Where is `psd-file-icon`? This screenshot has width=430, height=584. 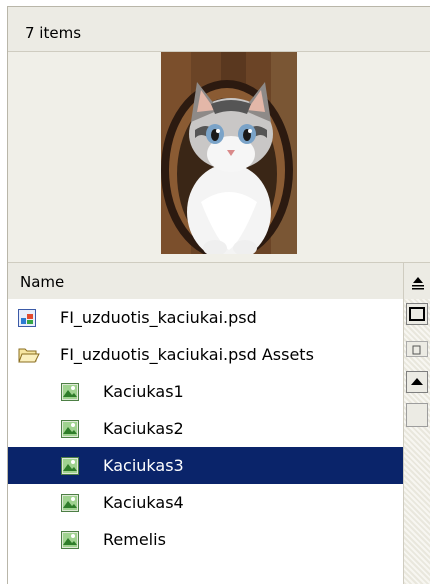
psd-file-icon is located at coordinates (27, 318).